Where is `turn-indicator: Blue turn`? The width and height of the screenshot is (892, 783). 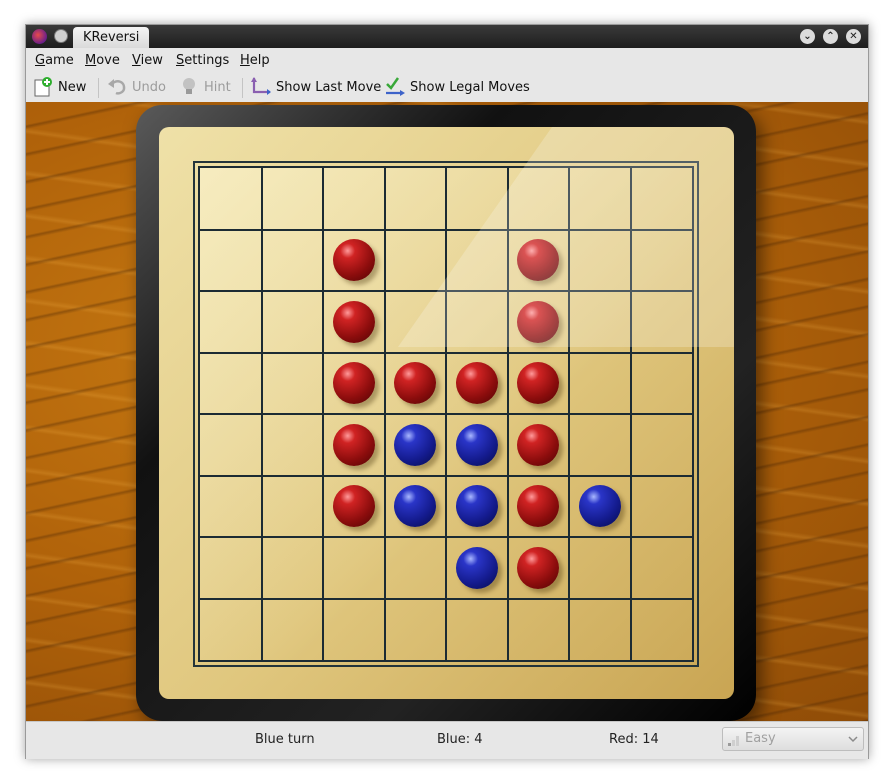
turn-indicator: Blue turn is located at coordinates (285, 739).